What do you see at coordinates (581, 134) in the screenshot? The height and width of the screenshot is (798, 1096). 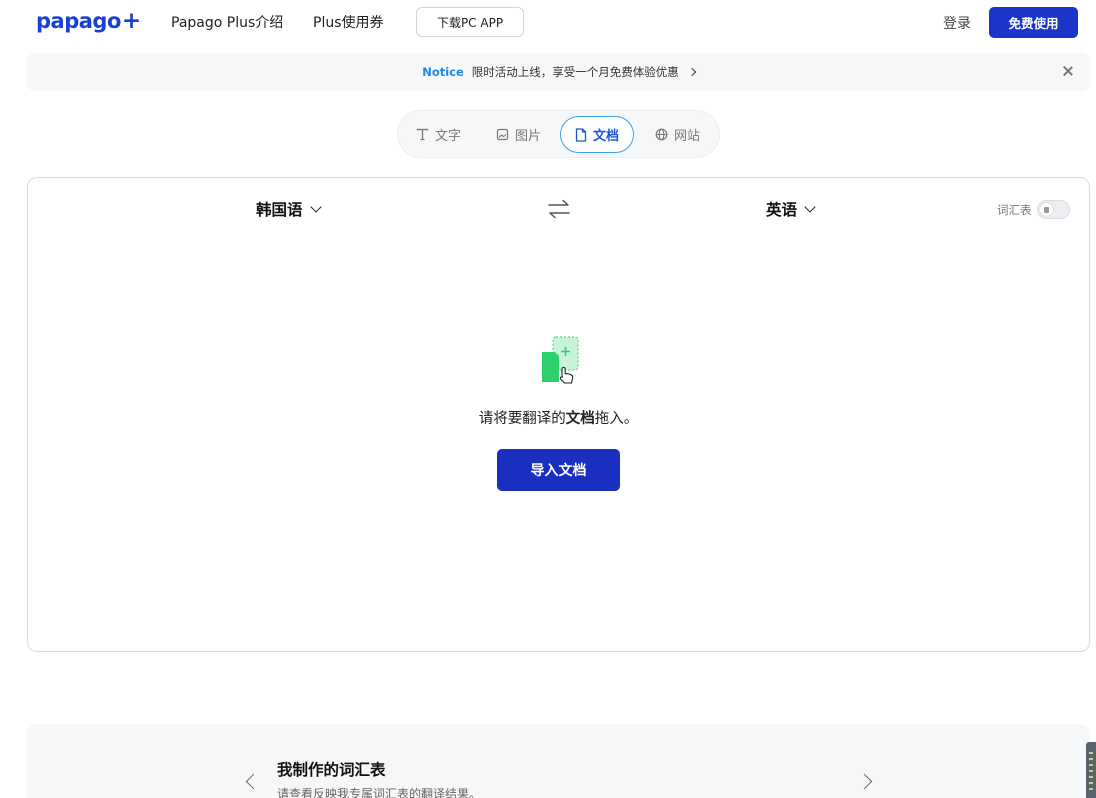 I see `document-icon` at bounding box center [581, 134].